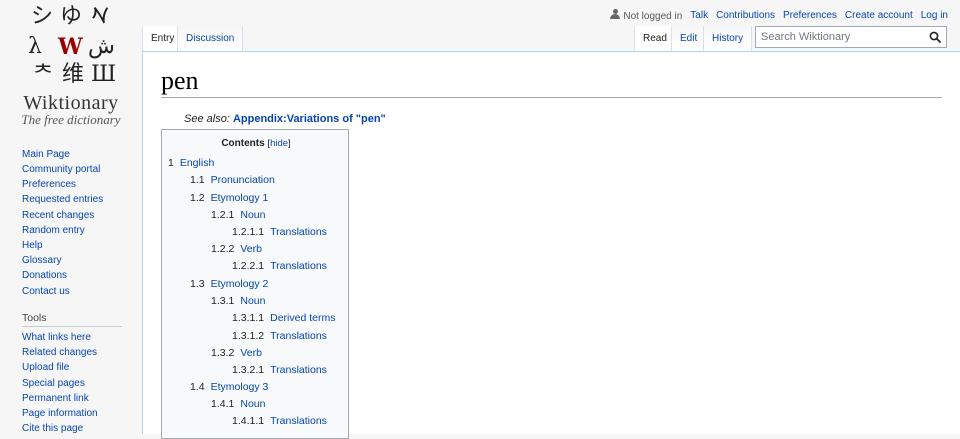  Describe the element at coordinates (248, 336) in the screenshot. I see `toc-number: 1.3.1.2` at that location.